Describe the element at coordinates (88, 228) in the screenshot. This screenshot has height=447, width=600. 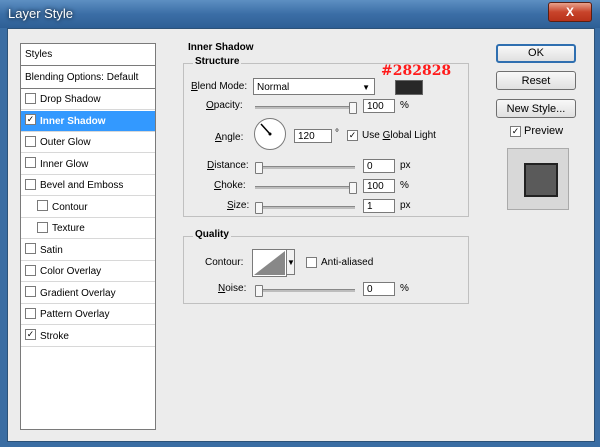
I see `style-item-texture: Texture` at that location.